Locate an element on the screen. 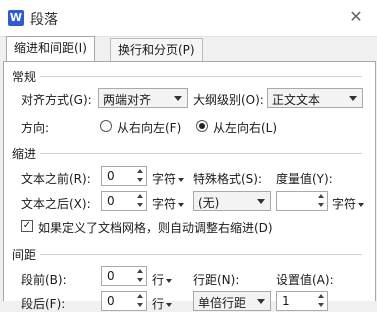 The image size is (377, 312). indent-after-value: 0 is located at coordinates (111, 201).